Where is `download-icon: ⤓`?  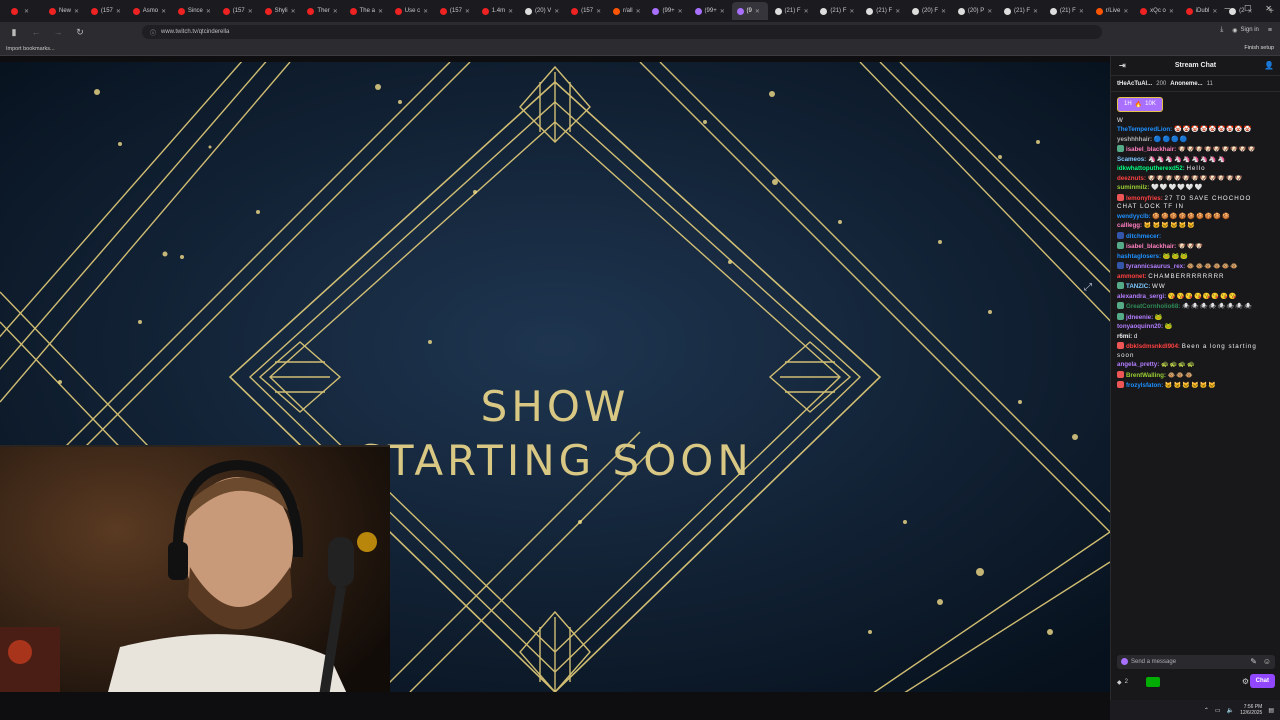
download-icon: ⤓ is located at coordinates (1221, 30).